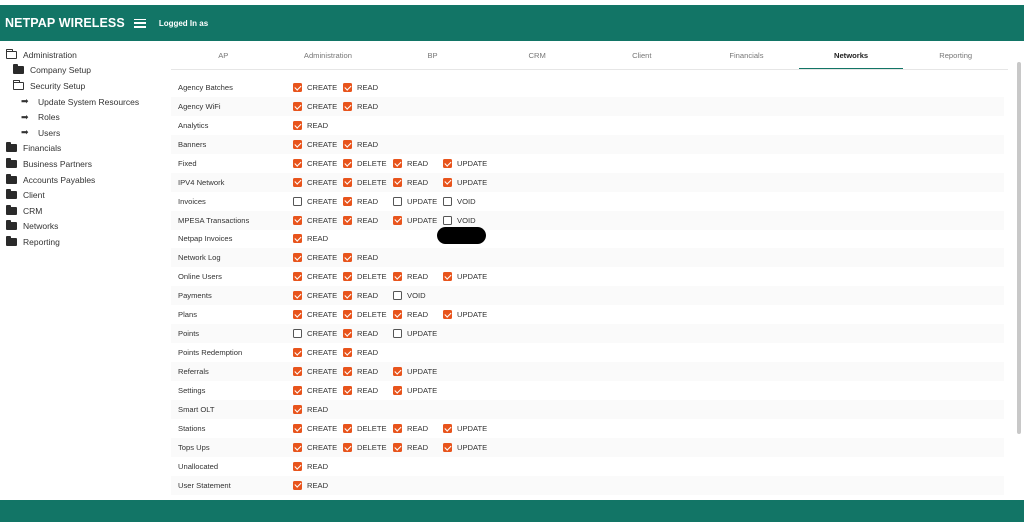 The height and width of the screenshot is (522, 1024). I want to click on sidebar-item-business-partners: Business Partners, so click(80, 164).